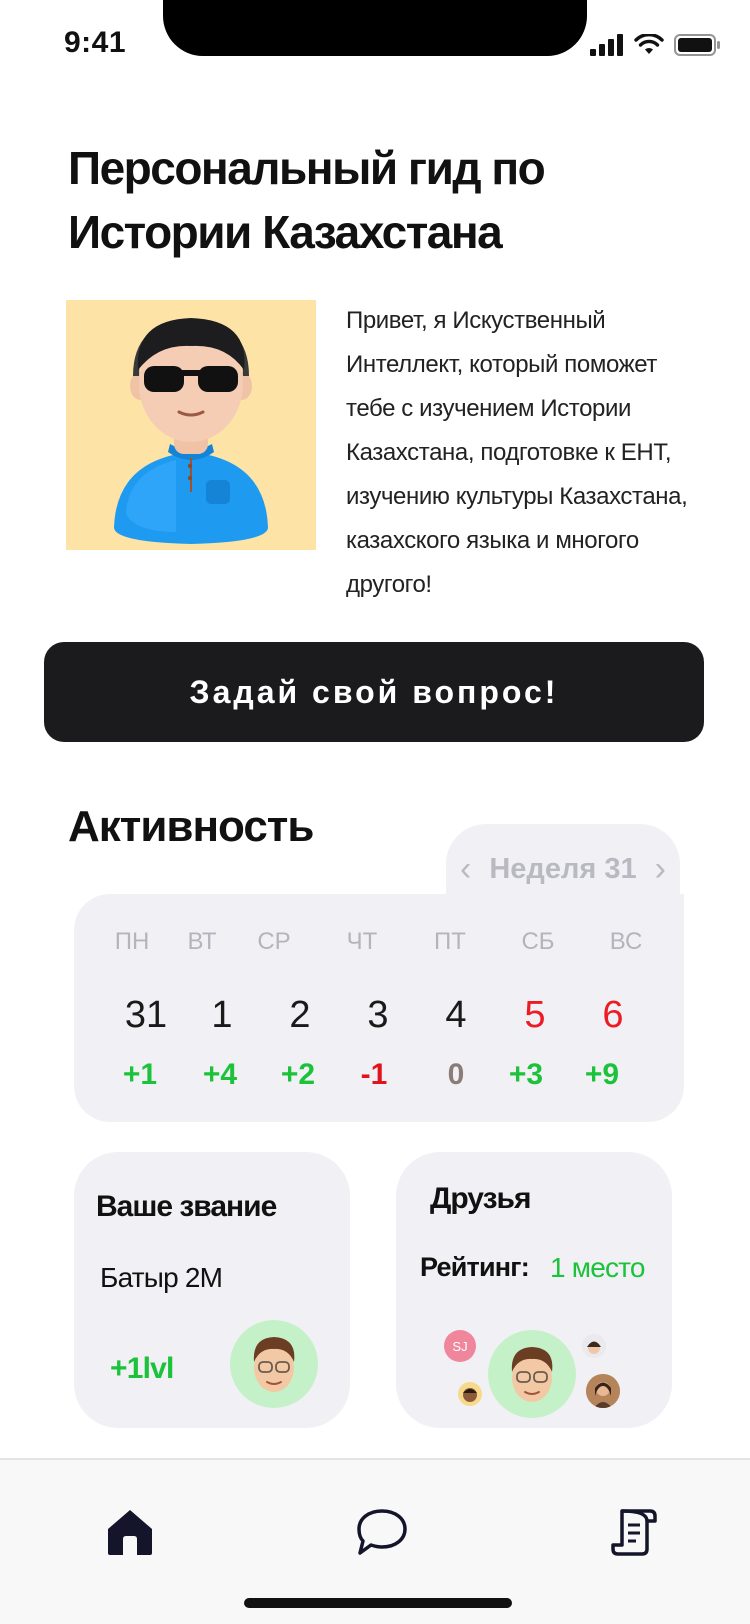 Image resolution: width=750 pixels, height=1624 pixels. What do you see at coordinates (379, 948) in the screenshot?
I see `weekday-row: ПН ВТ СР ЧТ ПТ СБ ВС` at bounding box center [379, 948].